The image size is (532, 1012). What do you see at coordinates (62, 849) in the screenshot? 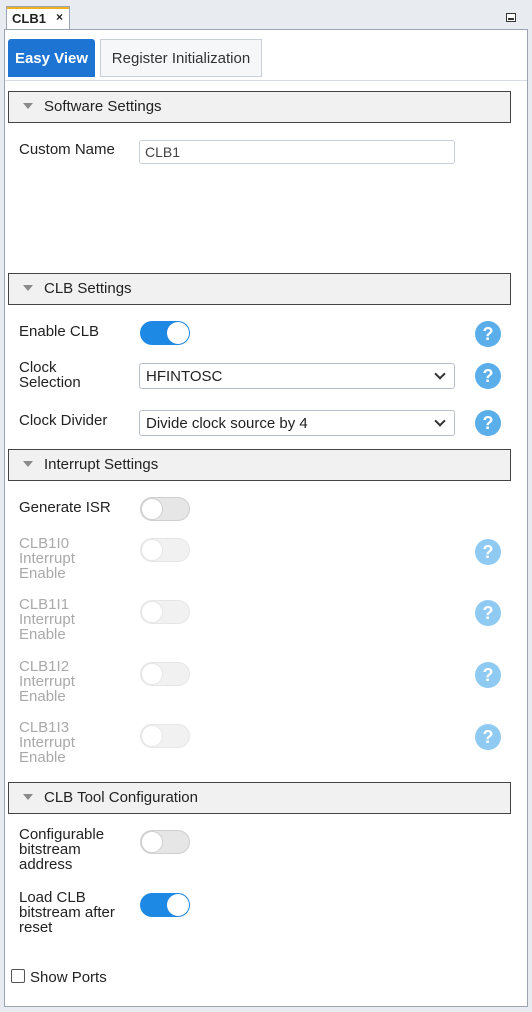
I see `configurable-bitstream-label: Configurable bitstream address` at bounding box center [62, 849].